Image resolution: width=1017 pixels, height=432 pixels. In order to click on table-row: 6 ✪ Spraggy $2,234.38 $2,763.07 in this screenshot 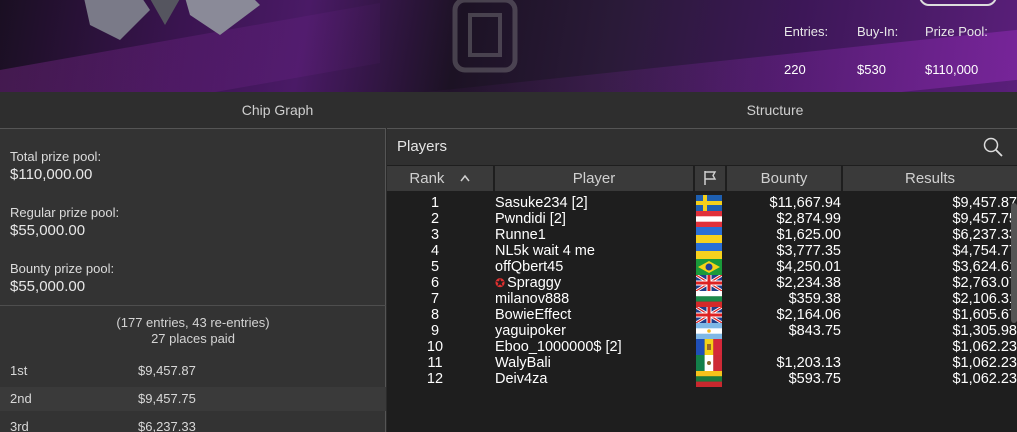, I will do `click(702, 283)`.